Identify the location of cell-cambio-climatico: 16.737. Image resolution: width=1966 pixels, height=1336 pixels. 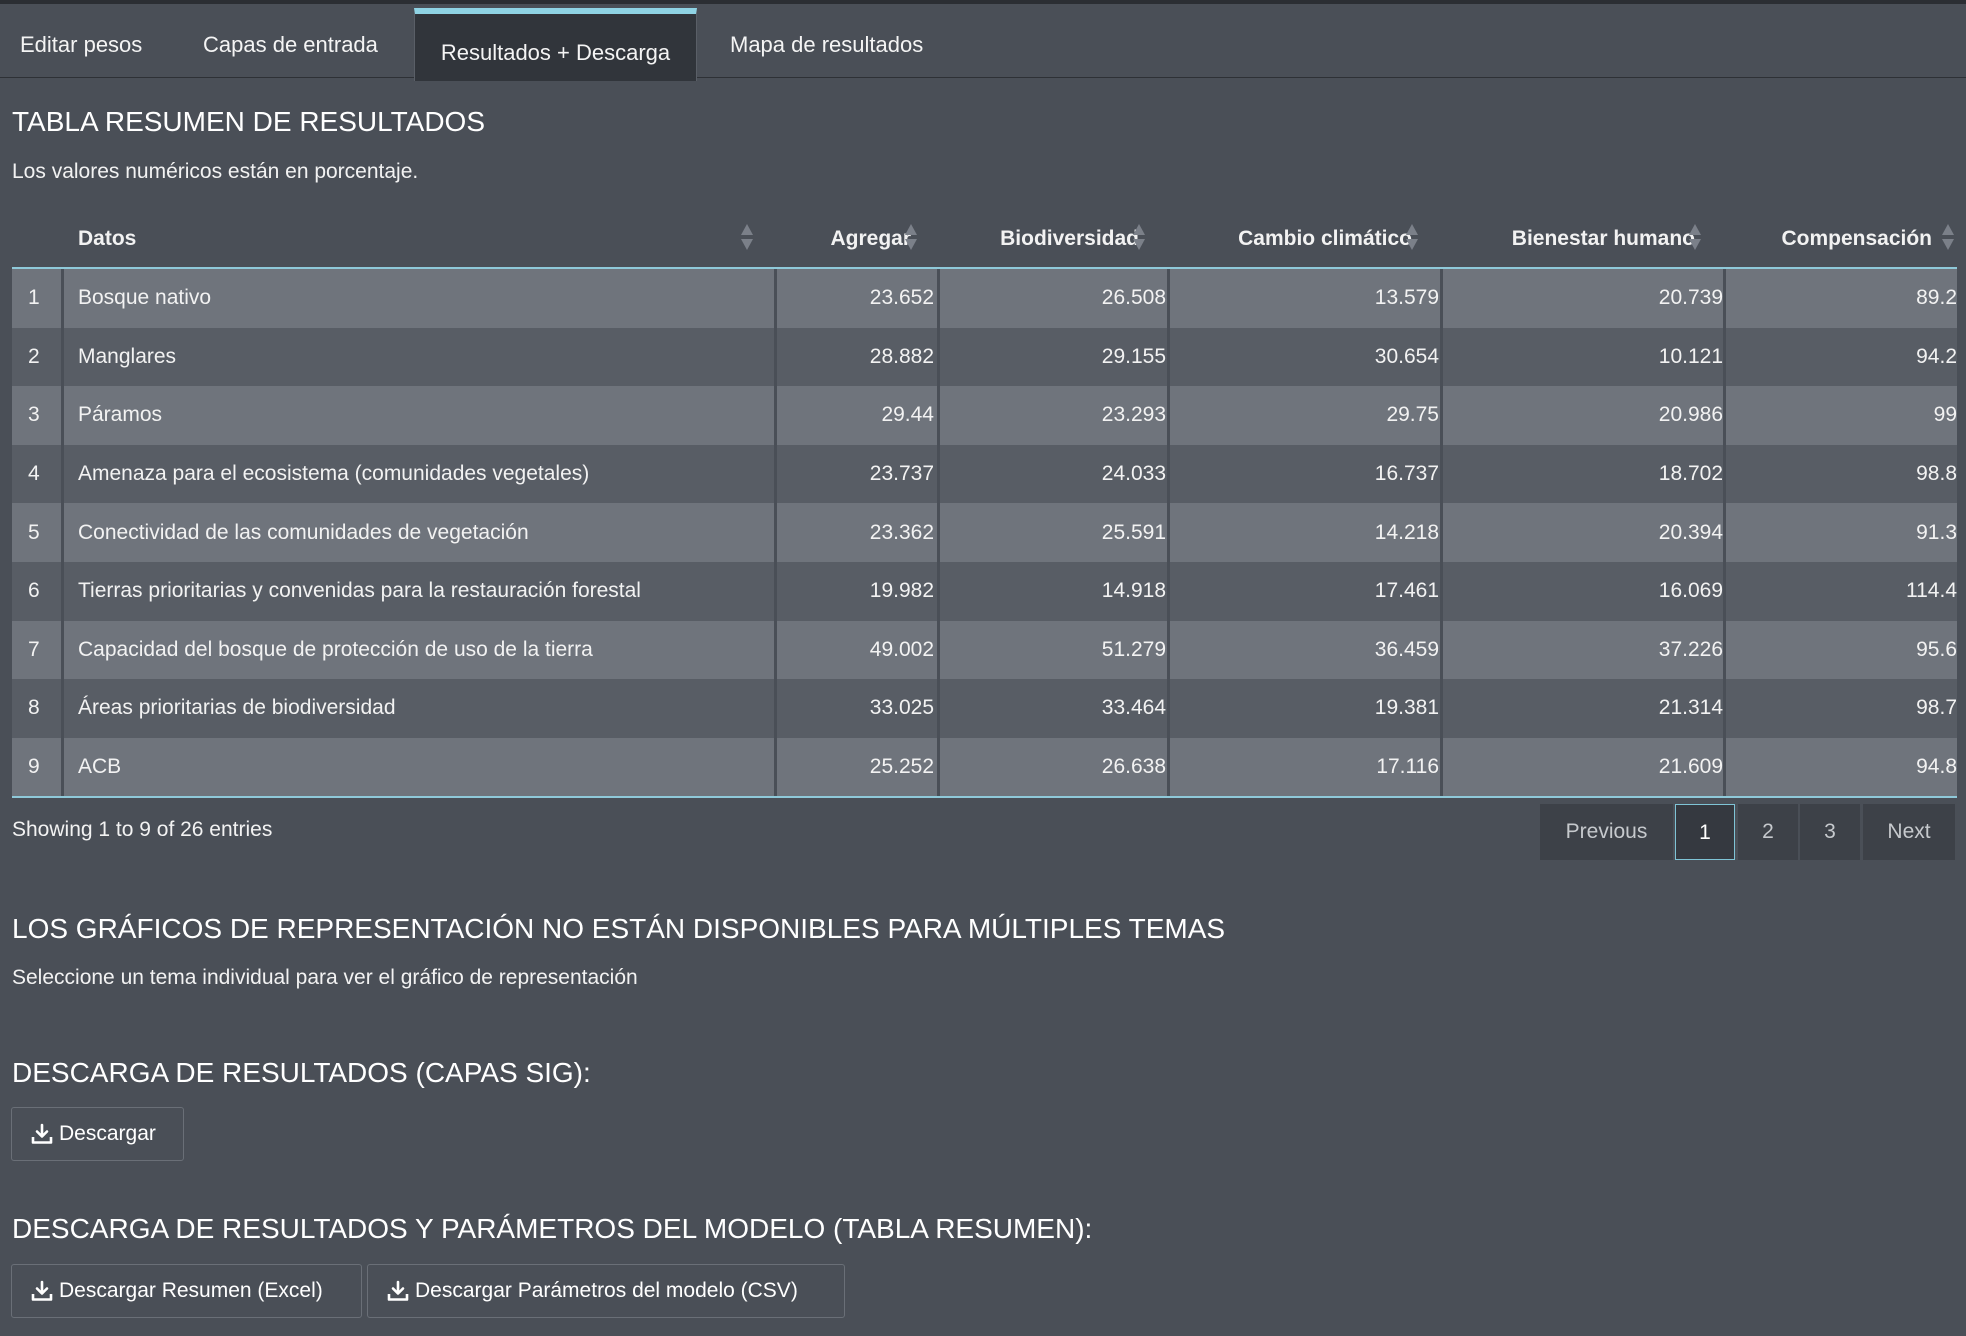
(1406, 474).